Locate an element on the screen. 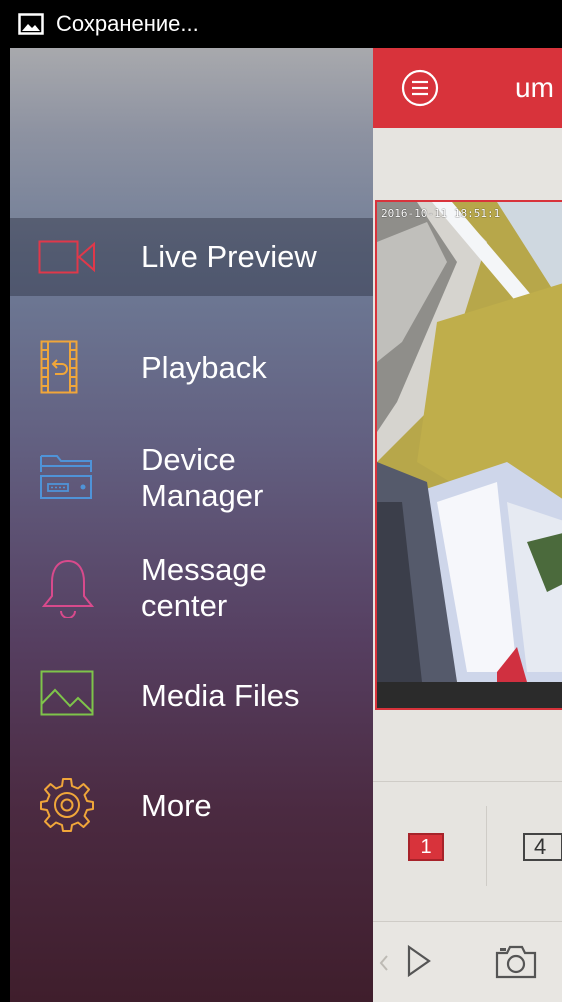 This screenshot has height=1002, width=562. nav-item-message-center: Message center is located at coordinates (191, 589).